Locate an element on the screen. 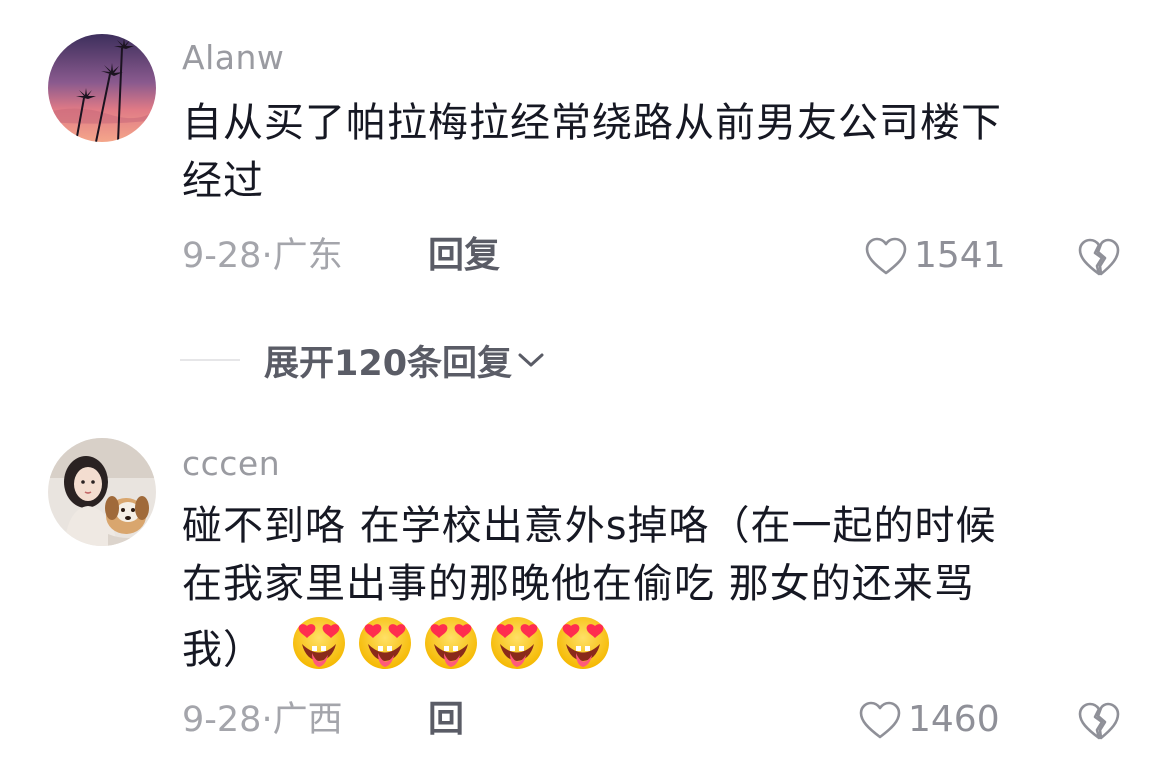 The height and width of the screenshot is (772, 1170). comment-text-line: 在我家里出事的那晚他在偷吃 那女的还来骂 is located at coordinates (578, 584).